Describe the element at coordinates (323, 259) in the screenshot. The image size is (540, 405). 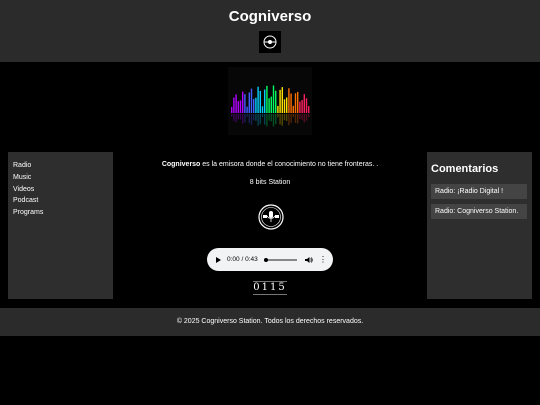
I see `more-options-icon: ⋮` at that location.